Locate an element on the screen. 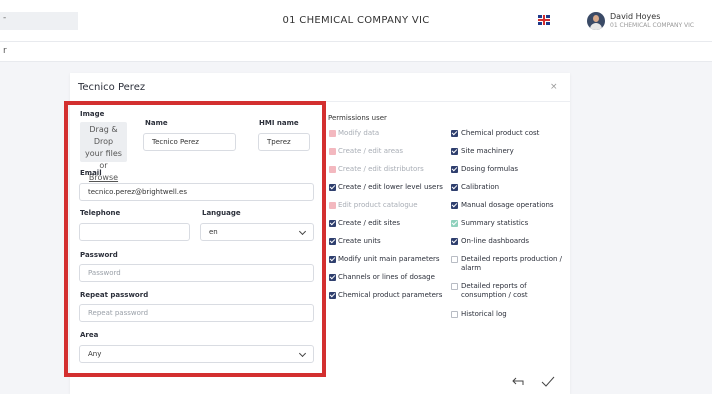 This screenshot has width=712, height=394. permission-label: Chemical product parameters is located at coordinates (390, 295).